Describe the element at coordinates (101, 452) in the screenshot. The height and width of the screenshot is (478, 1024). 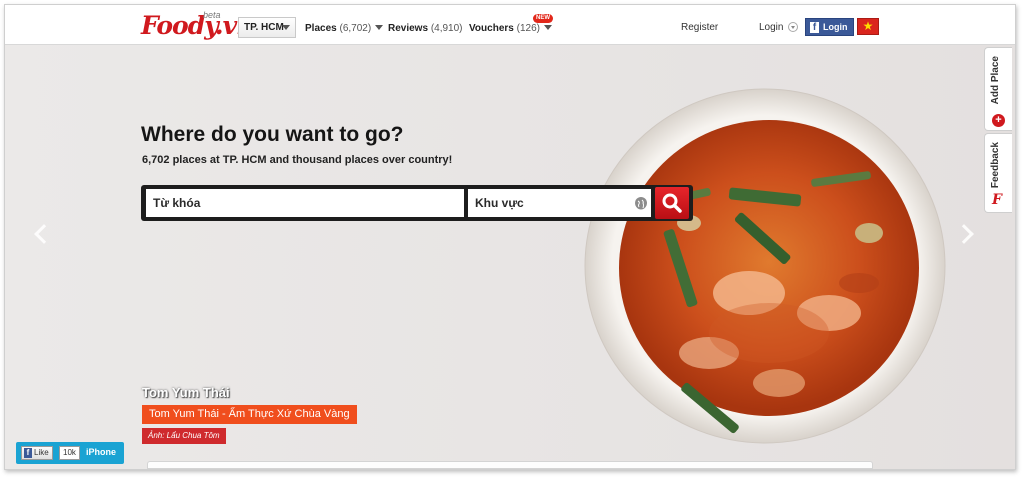
I see `iphone-app-link: iPhone` at that location.